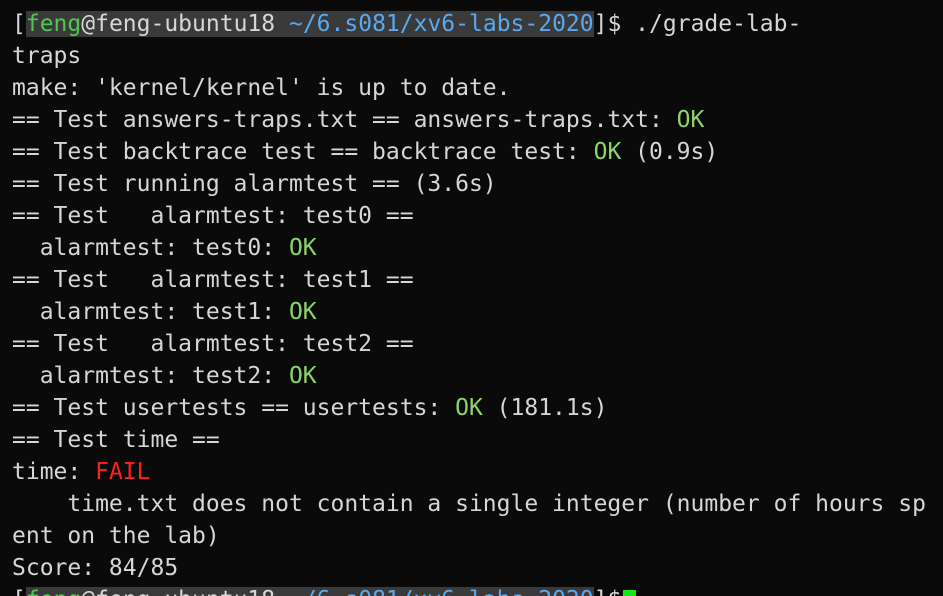  I want to click on status-fail: FAIL, so click(123, 472).